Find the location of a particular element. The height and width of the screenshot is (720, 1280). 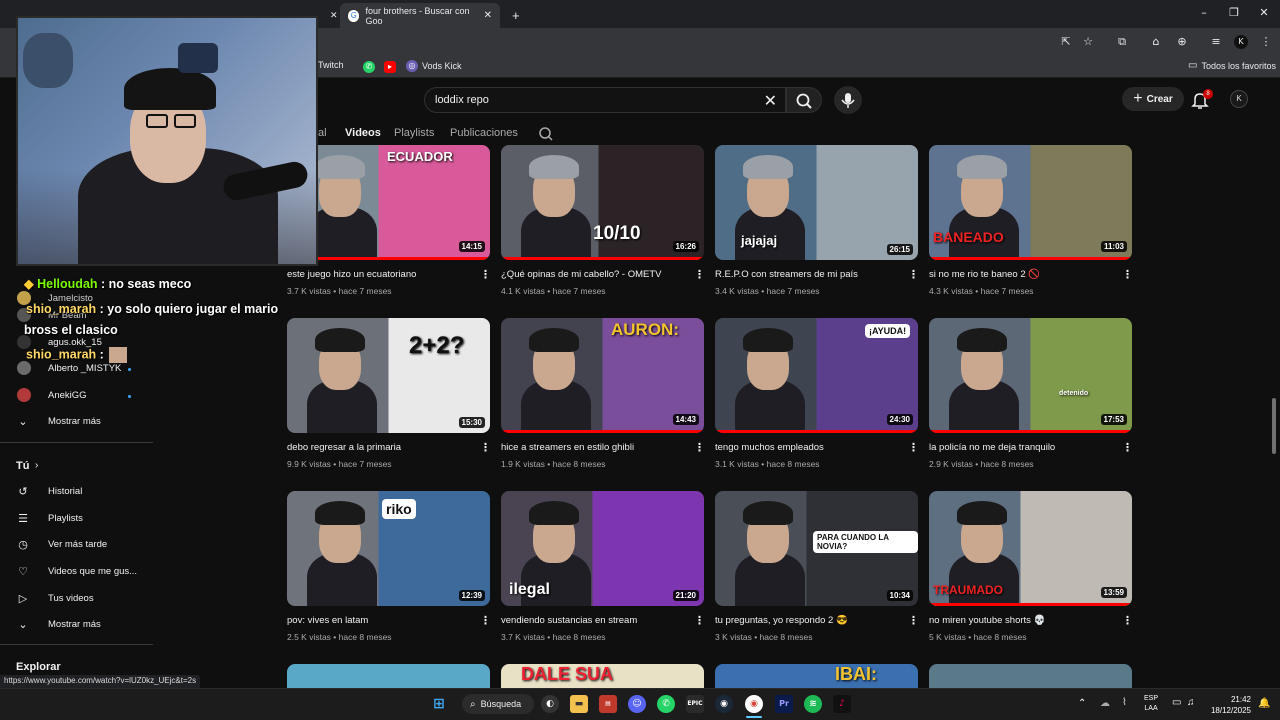

minimize-icon: – is located at coordinates (1204, 13).